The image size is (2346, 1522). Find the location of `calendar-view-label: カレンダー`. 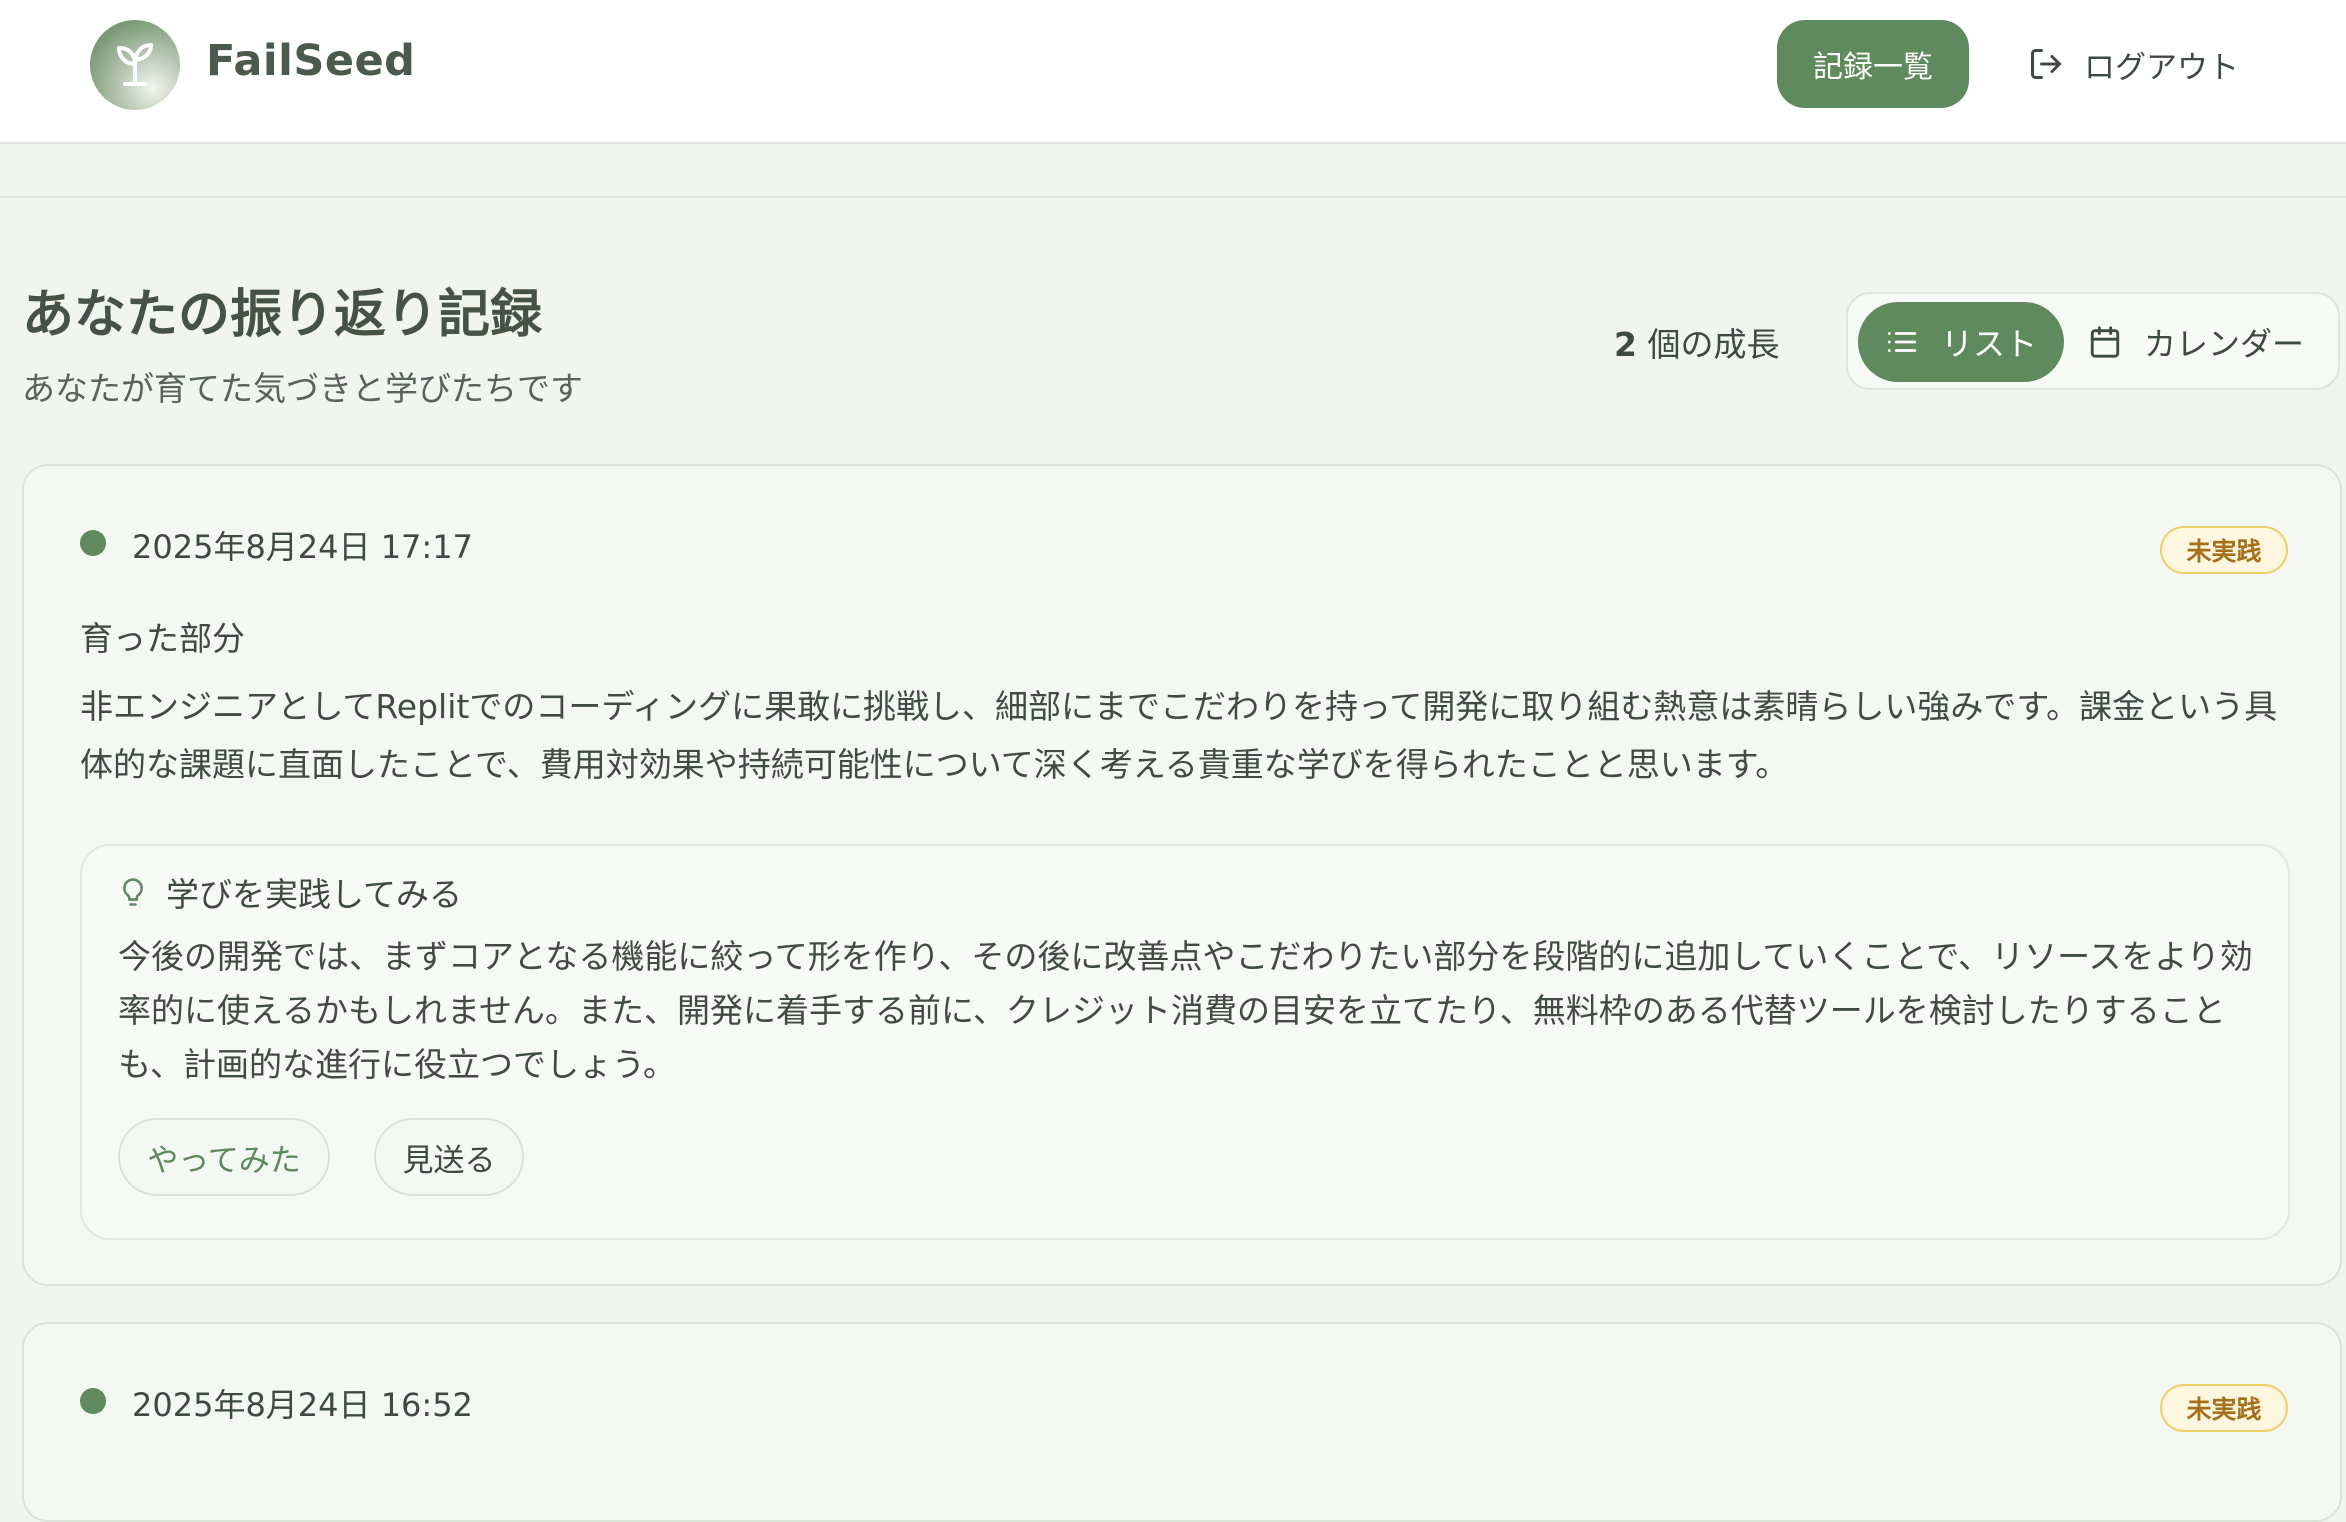

calendar-view-label: カレンダー is located at coordinates (2224, 344).